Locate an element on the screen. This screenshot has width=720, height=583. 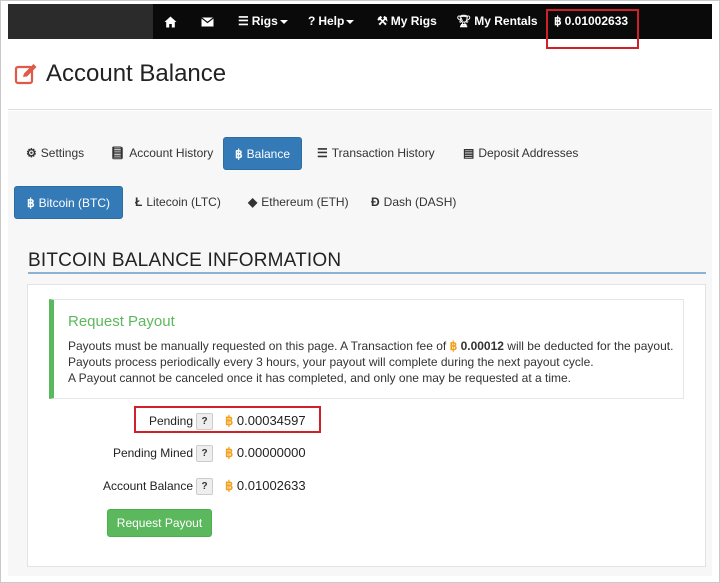
pickaxe-icon: ⚒ is located at coordinates (382, 21).